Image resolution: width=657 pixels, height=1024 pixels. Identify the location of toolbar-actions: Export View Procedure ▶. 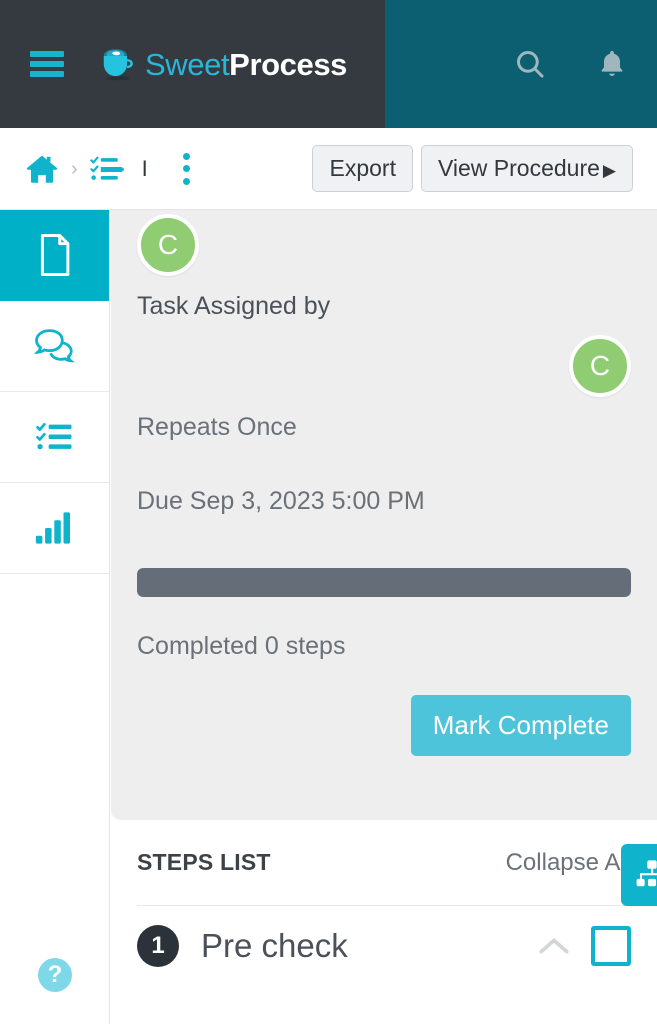
(484, 168).